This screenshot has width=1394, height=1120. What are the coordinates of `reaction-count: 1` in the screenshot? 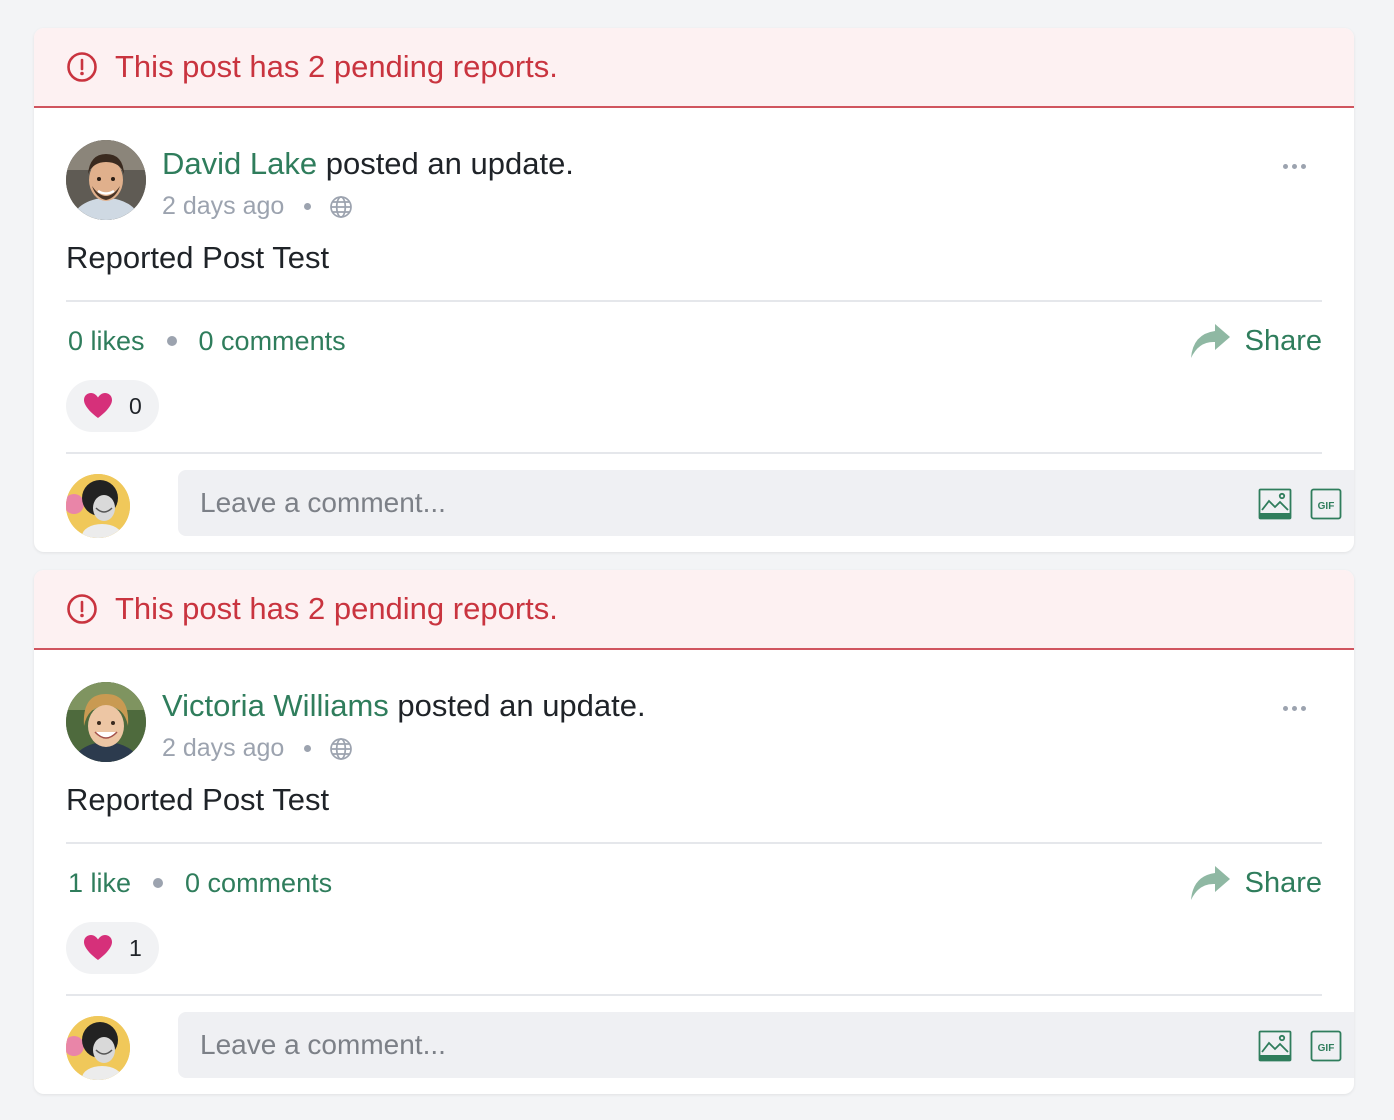 It's located at (135, 947).